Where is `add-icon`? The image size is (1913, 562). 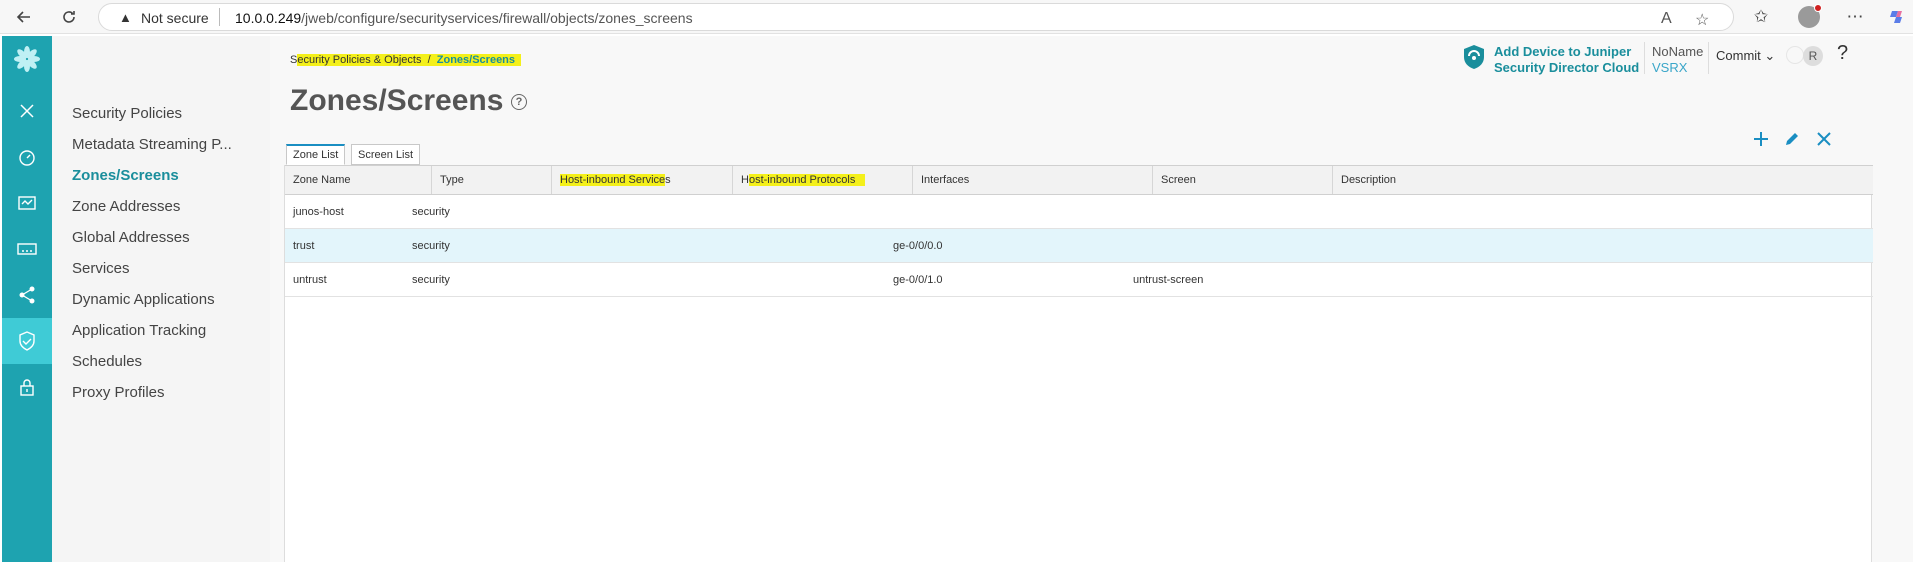
add-icon is located at coordinates (1761, 139).